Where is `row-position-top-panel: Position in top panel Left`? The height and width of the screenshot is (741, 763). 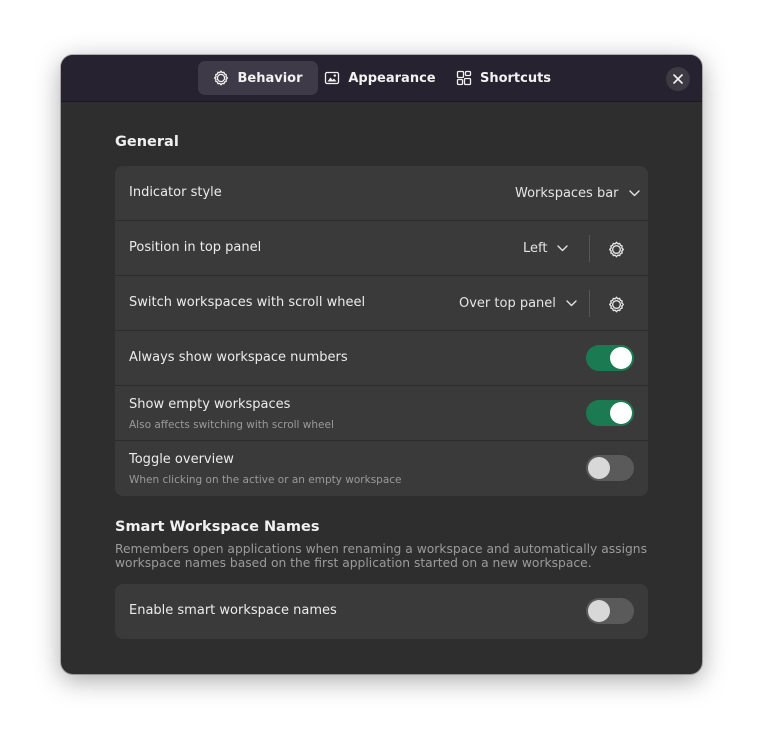
row-position-top-panel: Position in top panel Left is located at coordinates (381, 248).